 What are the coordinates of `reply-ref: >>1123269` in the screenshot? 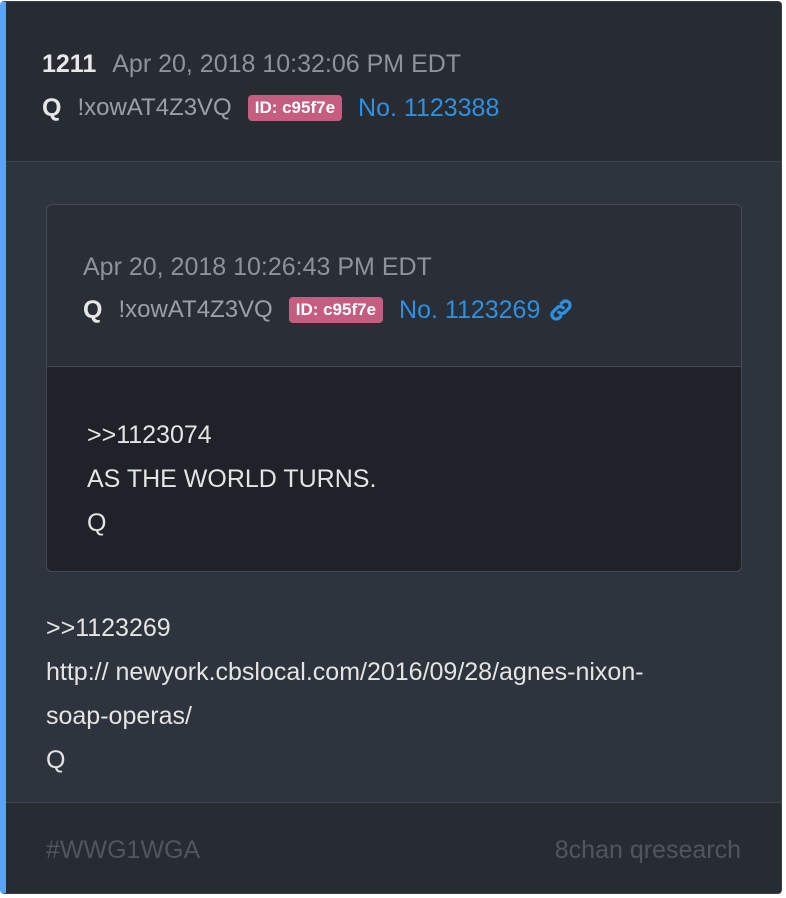 It's located at (391, 628).